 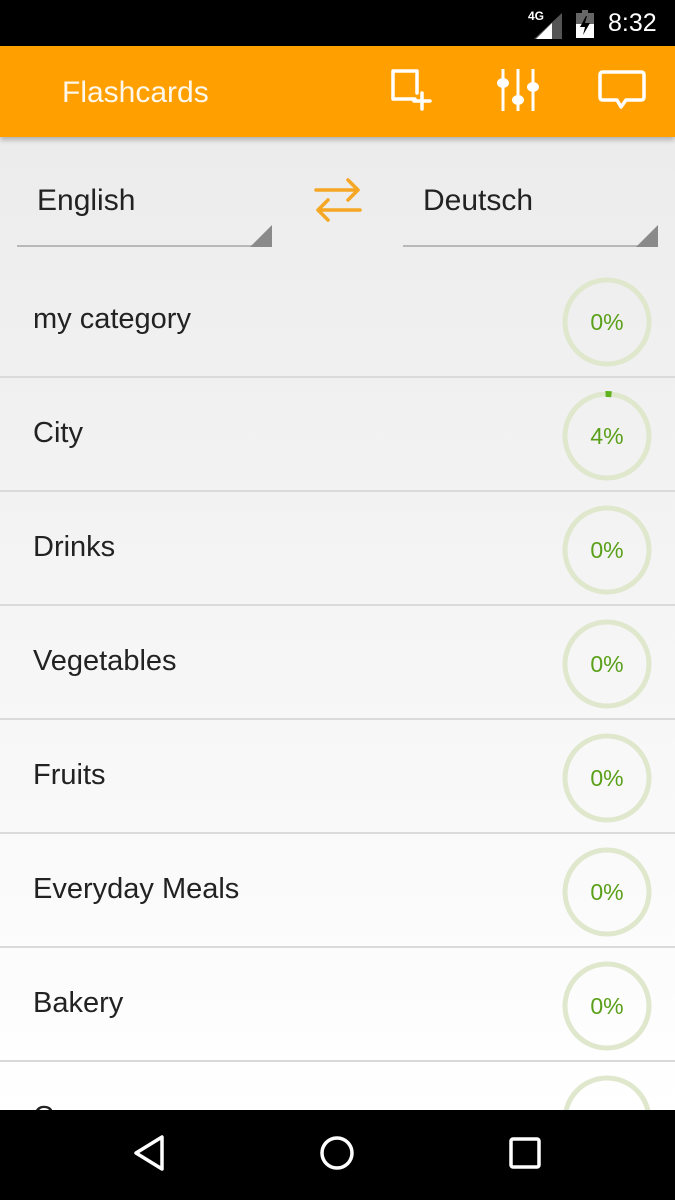 I want to click on category-item: Everyday Meals 0%, so click(x=337, y=891).